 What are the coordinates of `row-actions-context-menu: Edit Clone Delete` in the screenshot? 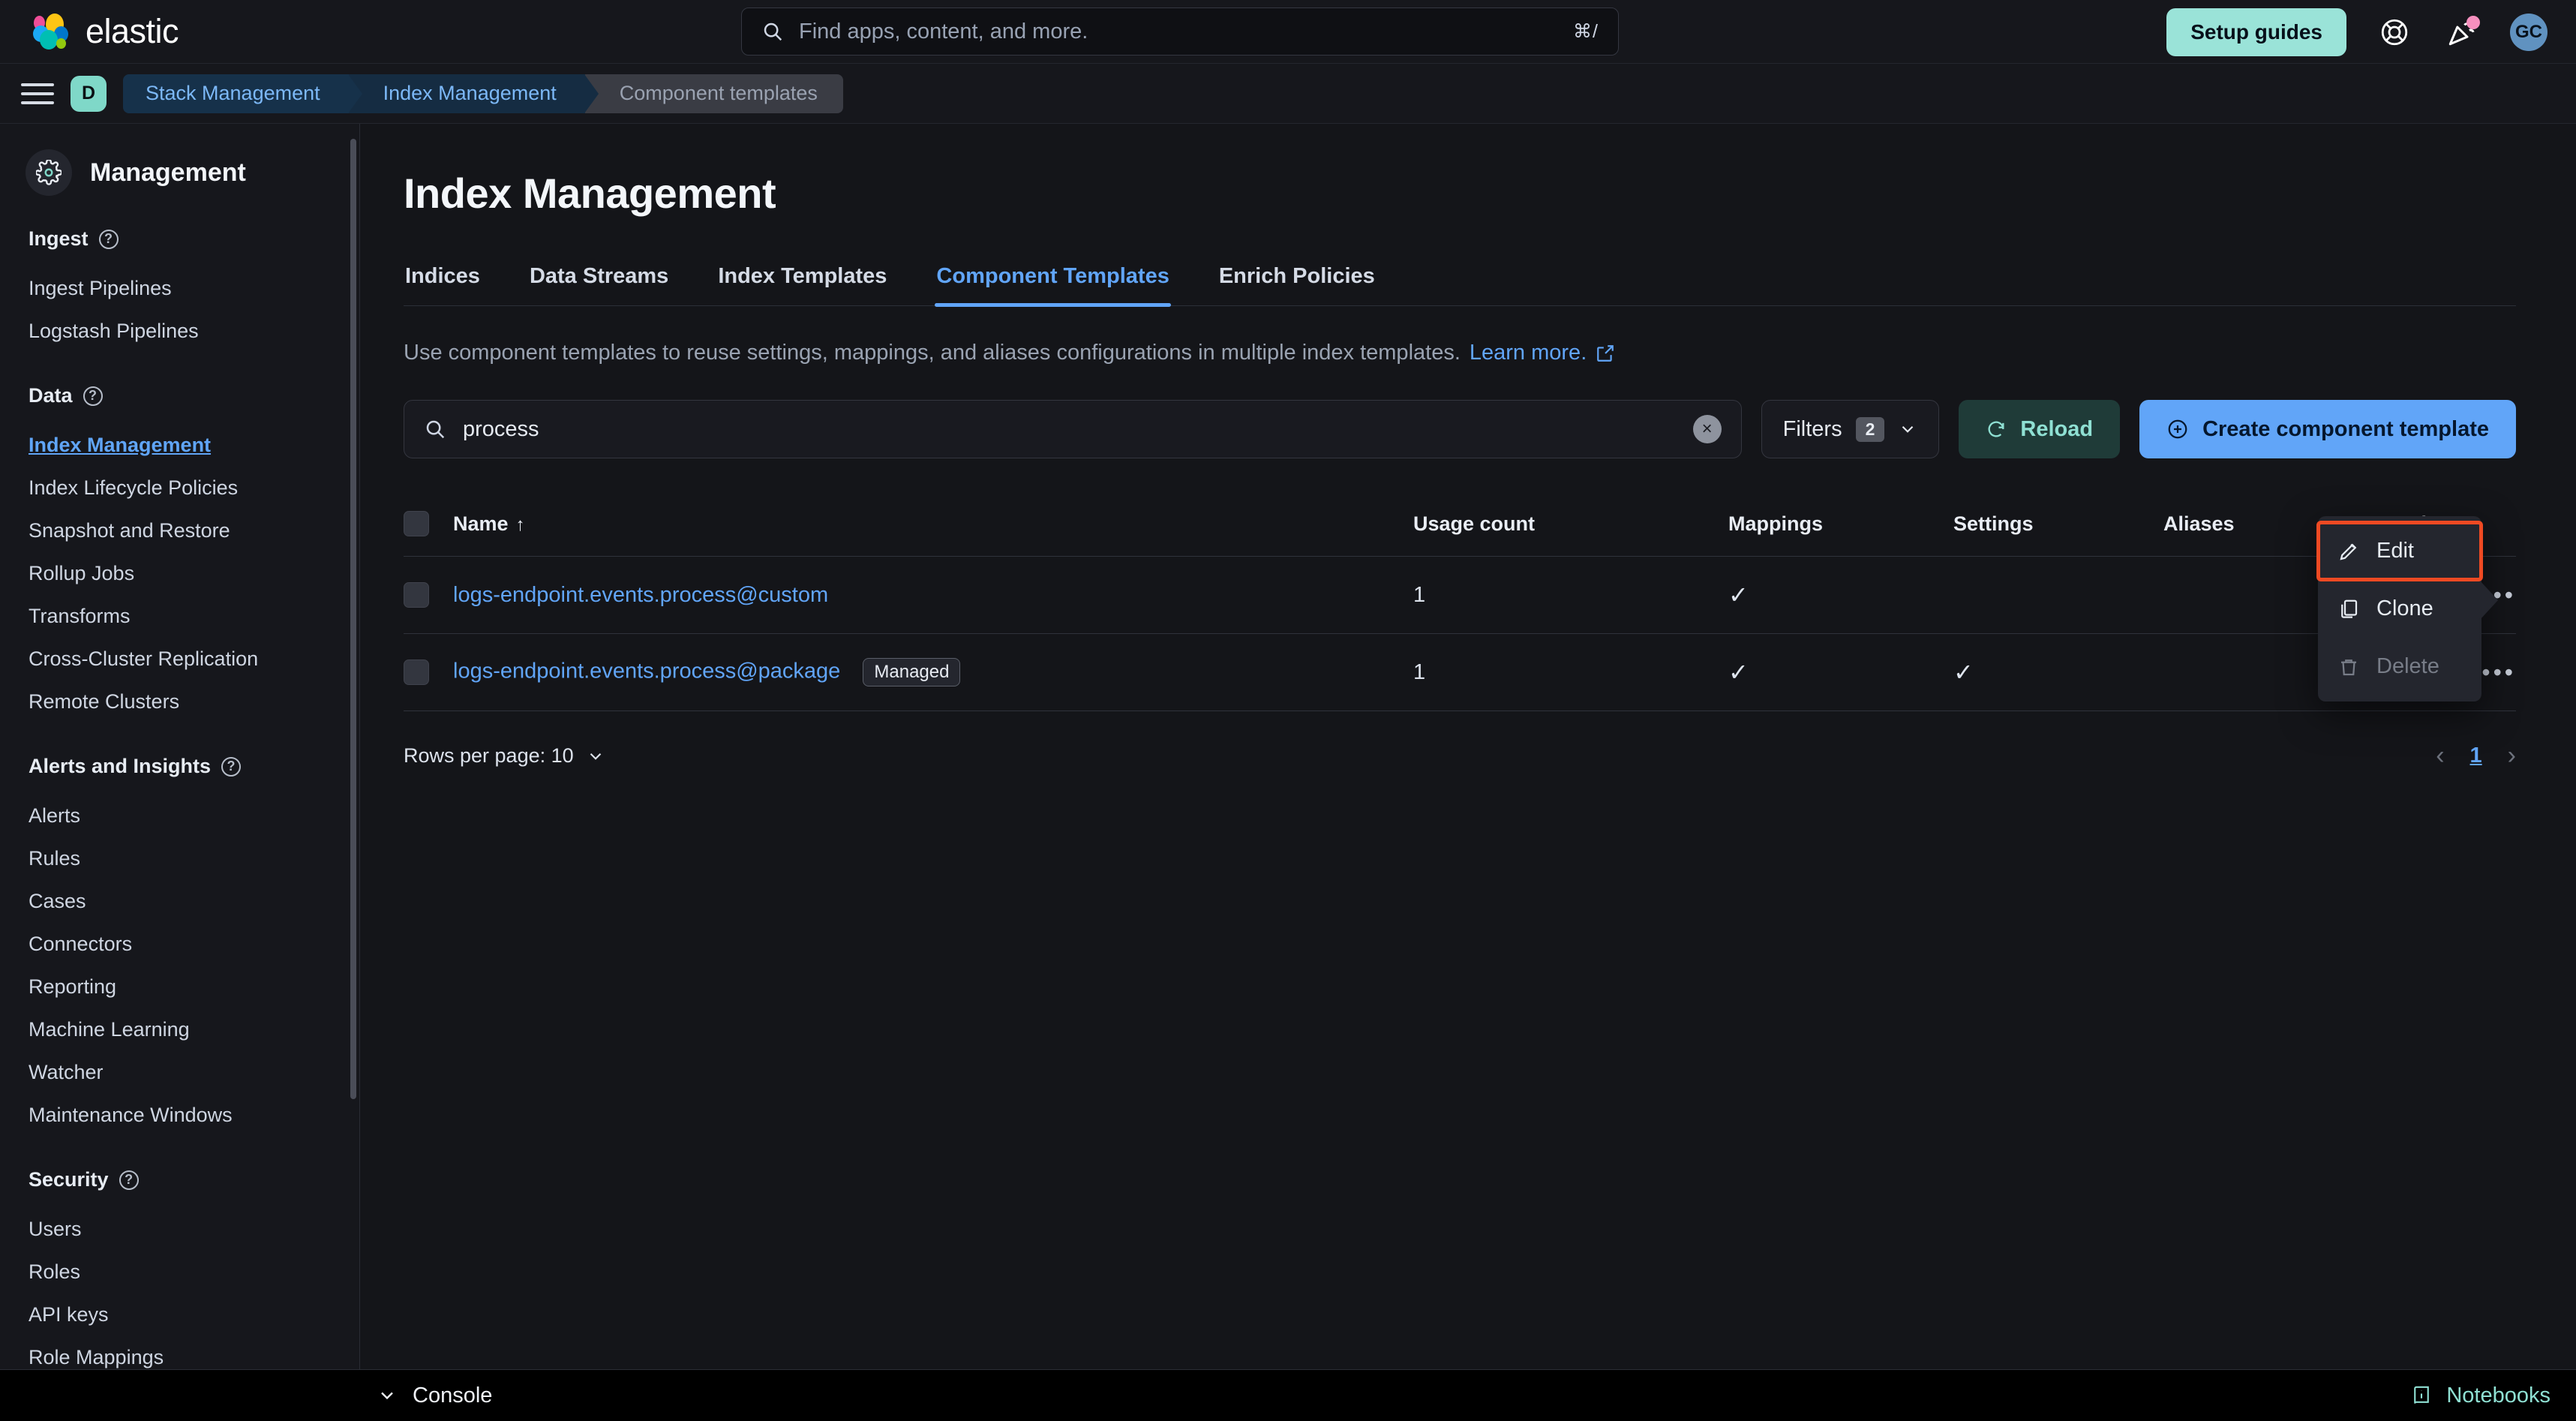 It's located at (2407, 608).